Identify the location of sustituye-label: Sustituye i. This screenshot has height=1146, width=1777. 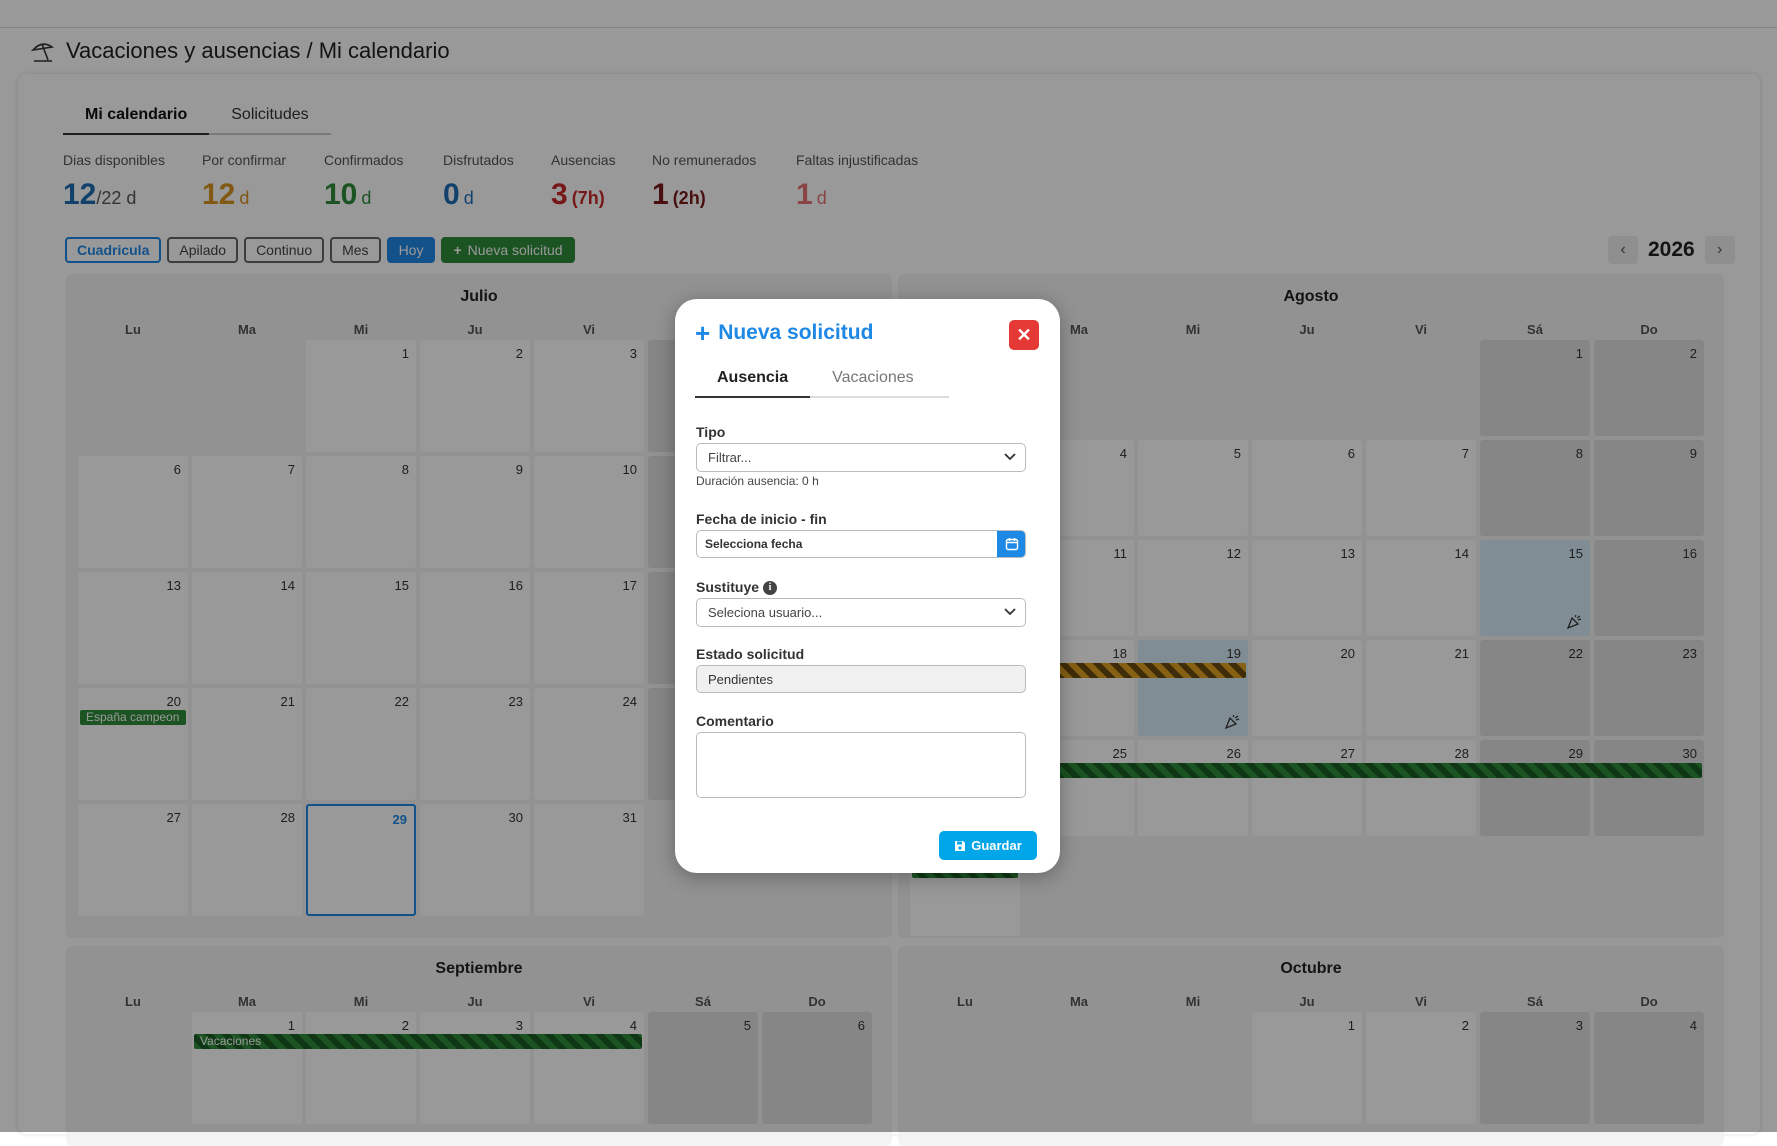
(737, 587).